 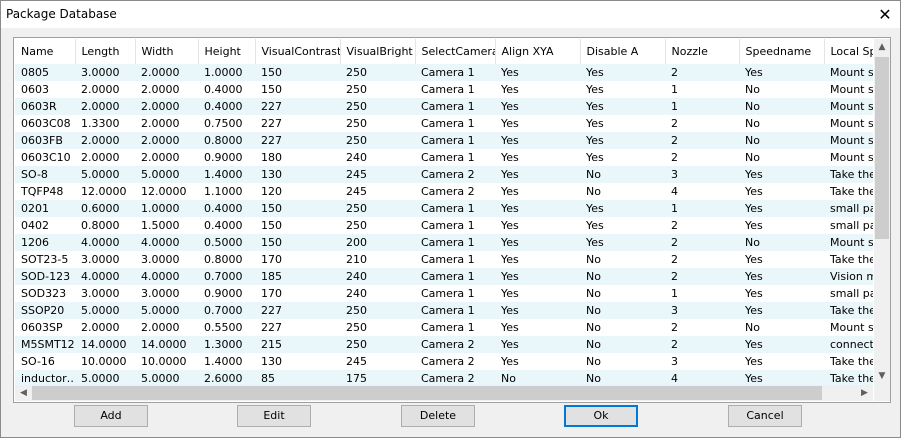 What do you see at coordinates (45, 123) in the screenshot?
I see `table-cell: 0603C08` at bounding box center [45, 123].